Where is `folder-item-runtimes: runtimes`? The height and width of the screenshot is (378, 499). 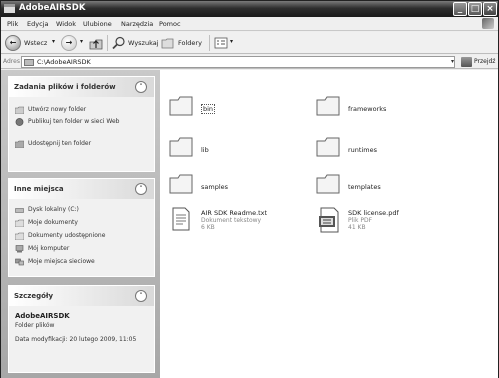
folder-item-runtimes: runtimes is located at coordinates (376, 149).